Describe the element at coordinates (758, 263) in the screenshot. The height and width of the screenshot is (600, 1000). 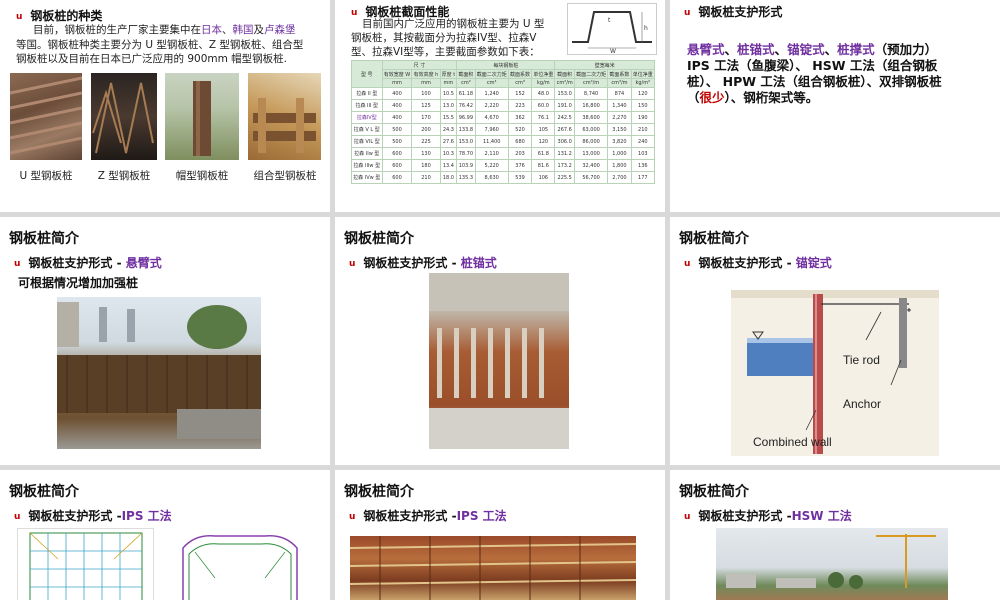
I see `bullet-support-form: u 钢板桩支护形式 - 锚锭式` at that location.